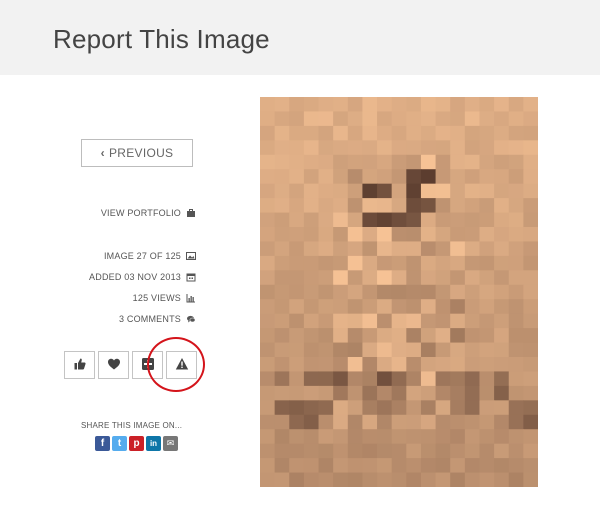 Image resolution: width=600 pixels, height=505 pixels. I want to click on view-count-label: 125 VIEWS, so click(156, 298).